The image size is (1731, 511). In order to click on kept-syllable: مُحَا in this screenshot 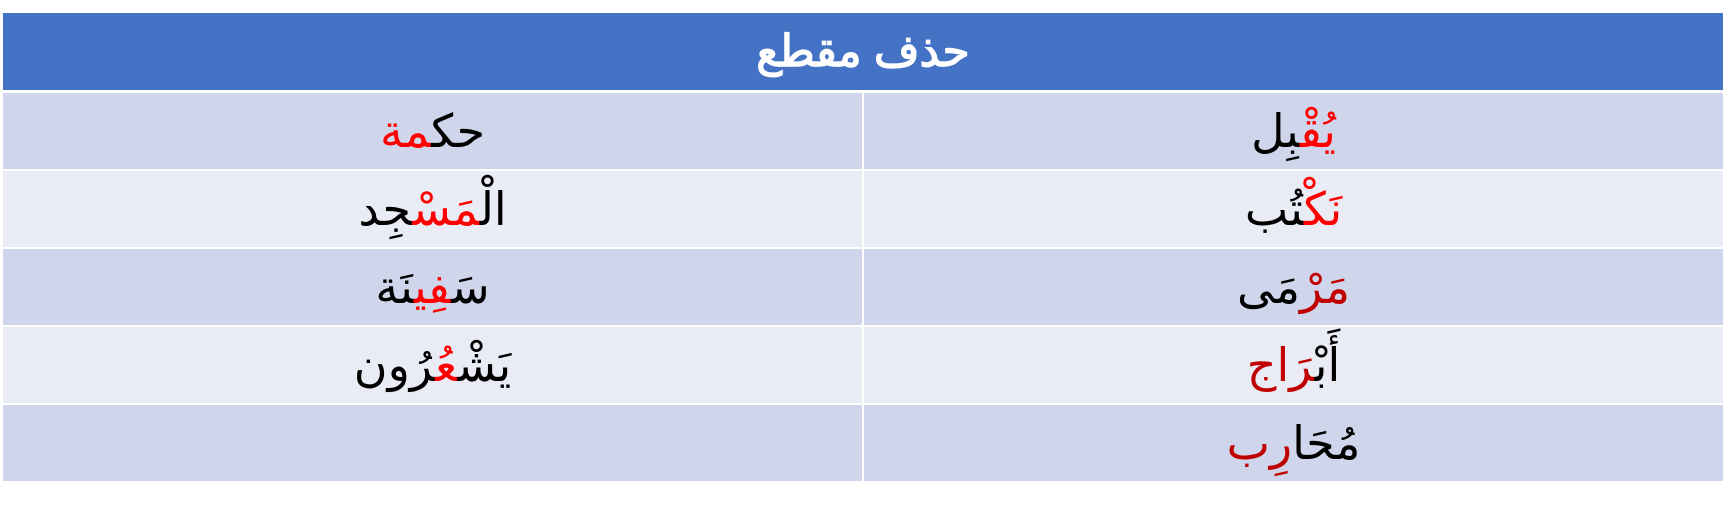, I will do `click(1326, 443)`.